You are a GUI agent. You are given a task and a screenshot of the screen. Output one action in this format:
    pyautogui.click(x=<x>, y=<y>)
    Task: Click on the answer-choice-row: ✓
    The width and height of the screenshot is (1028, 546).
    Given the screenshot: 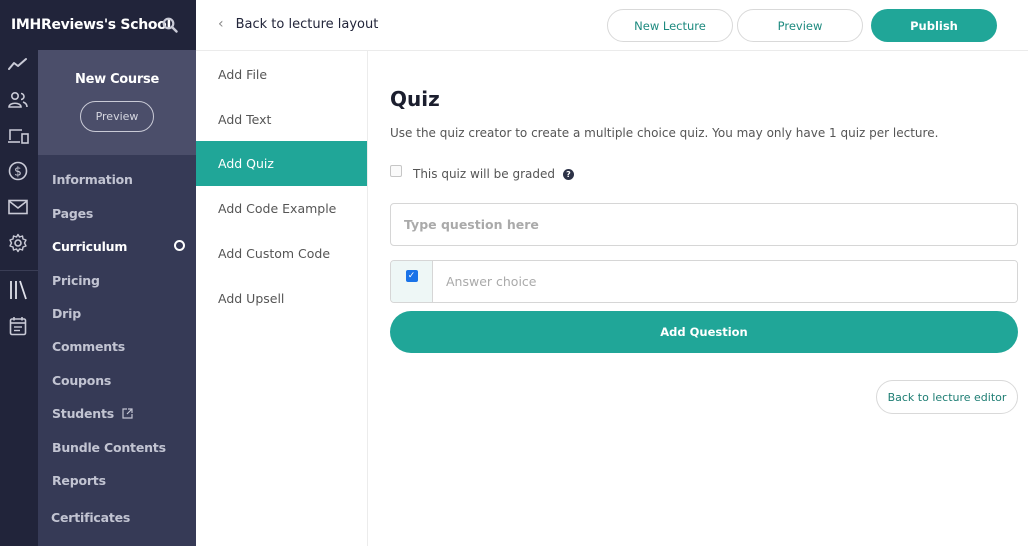 What is the action you would take?
    pyautogui.click(x=704, y=281)
    